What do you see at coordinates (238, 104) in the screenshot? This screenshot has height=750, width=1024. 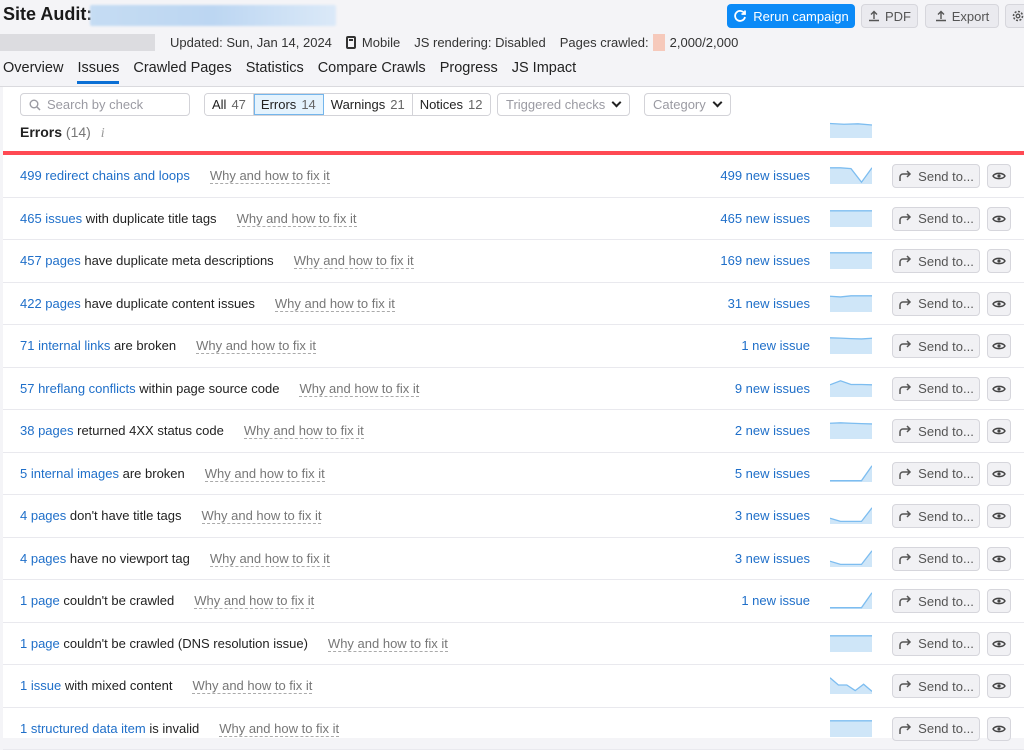 I see `filter-count: 47` at bounding box center [238, 104].